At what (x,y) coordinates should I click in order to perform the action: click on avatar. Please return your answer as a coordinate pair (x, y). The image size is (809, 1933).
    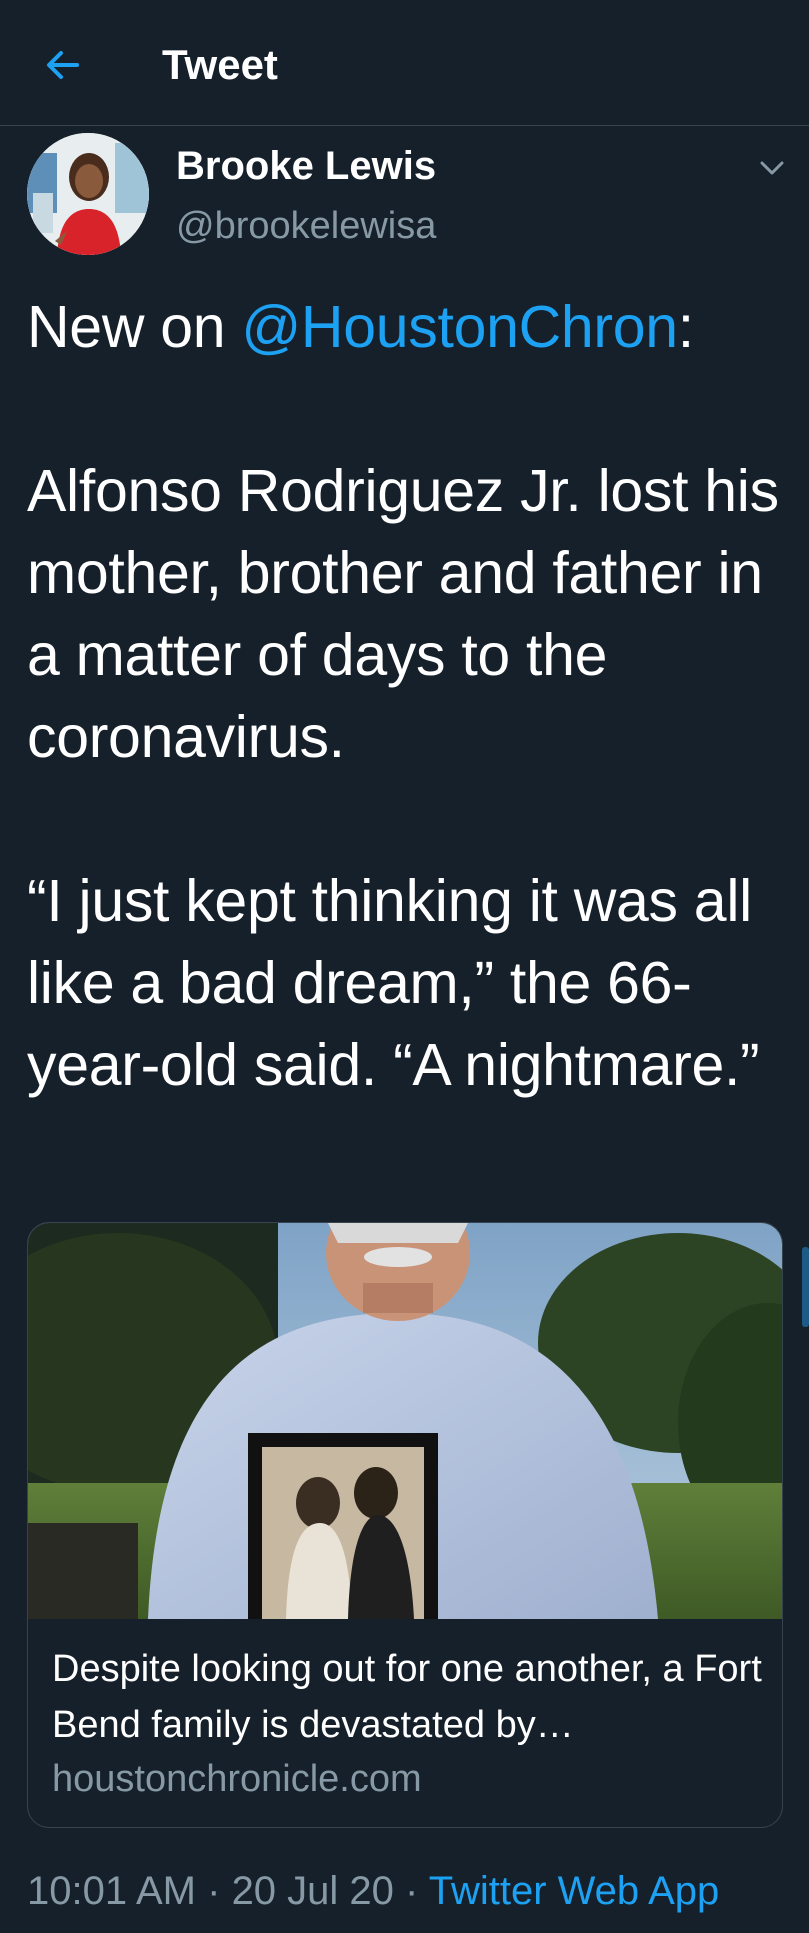
    Looking at the image, I should click on (88, 194).